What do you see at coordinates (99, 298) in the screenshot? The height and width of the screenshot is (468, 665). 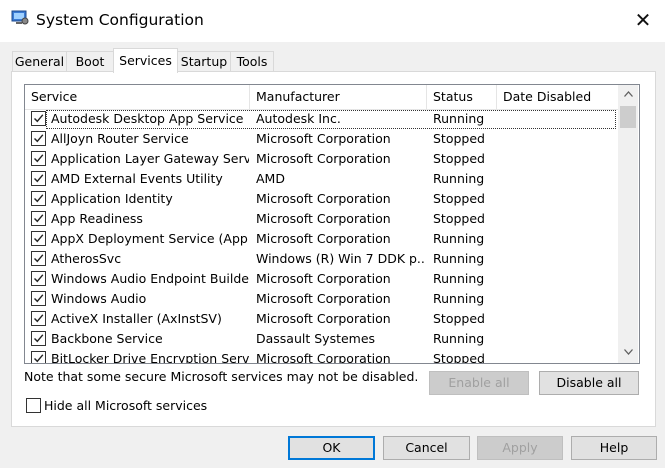 I see `service-name: Windows Audio` at bounding box center [99, 298].